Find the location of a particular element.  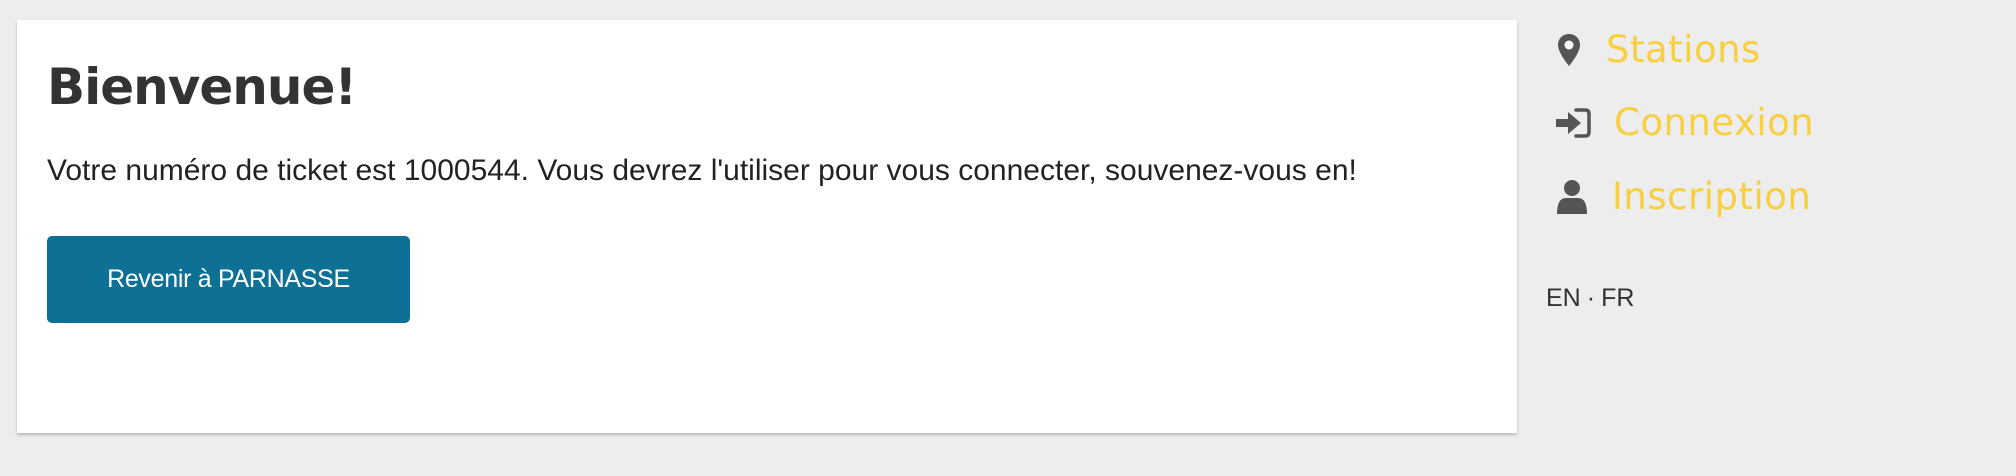

language-fr-link: FR is located at coordinates (1617, 298).